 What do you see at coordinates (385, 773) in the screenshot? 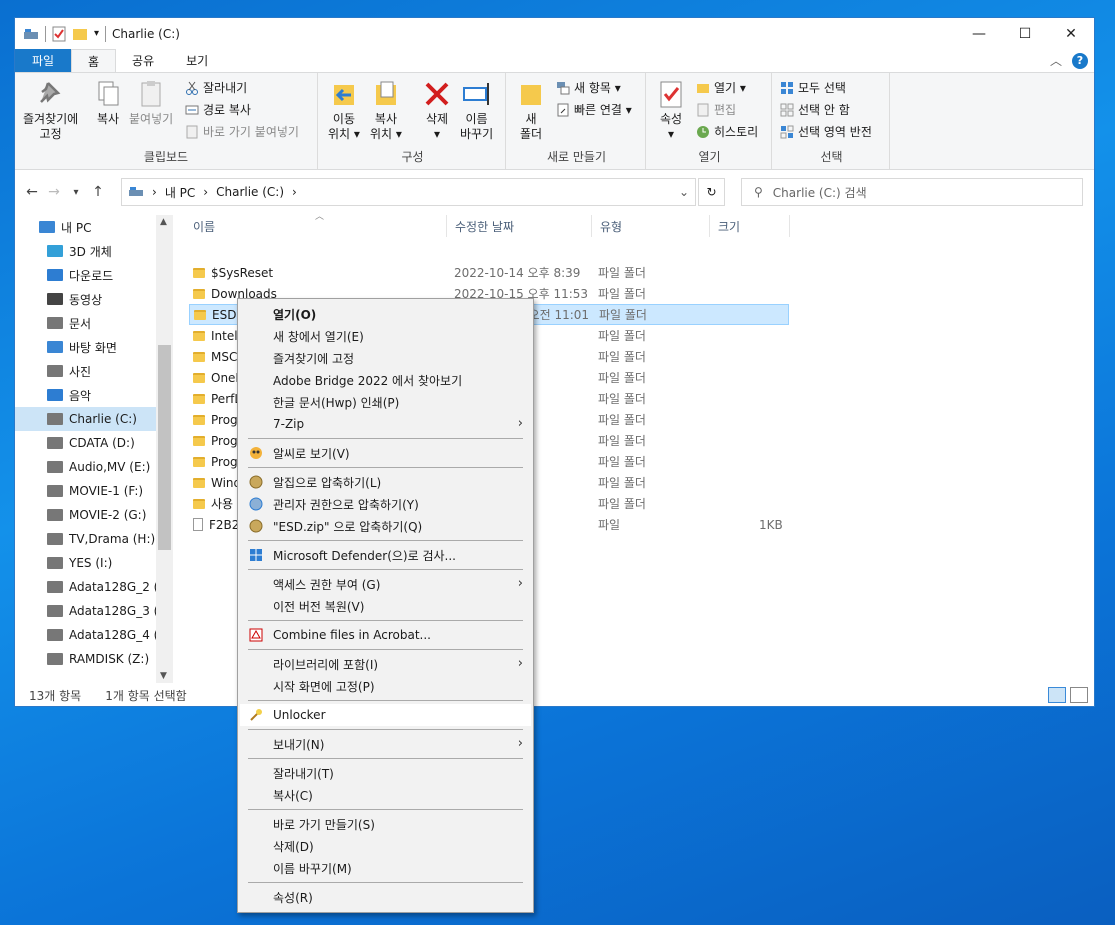
I see `context-menu-item: 잘라내기(T)` at bounding box center [385, 773].